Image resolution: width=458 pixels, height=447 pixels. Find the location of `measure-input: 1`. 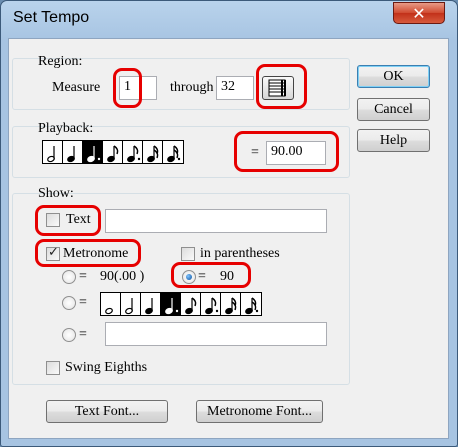

measure-input: 1 is located at coordinates (138, 88).